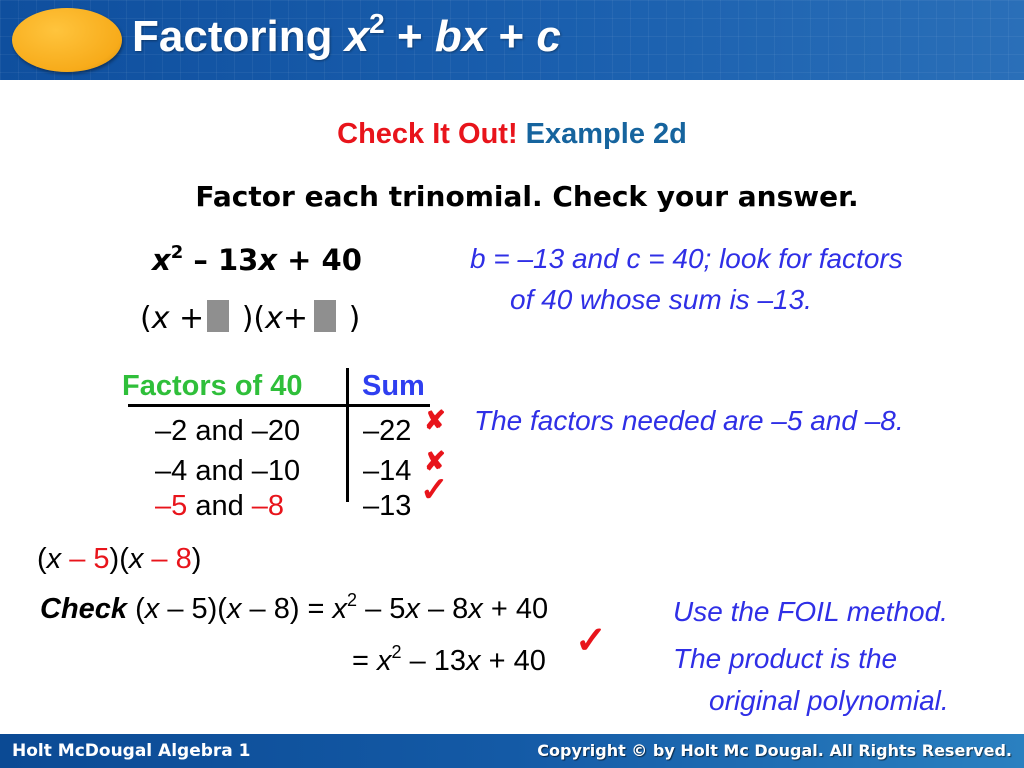 The height and width of the screenshot is (768, 1024). Describe the element at coordinates (212, 386) in the screenshot. I see `column-header-factors: Factors of 40` at that location.